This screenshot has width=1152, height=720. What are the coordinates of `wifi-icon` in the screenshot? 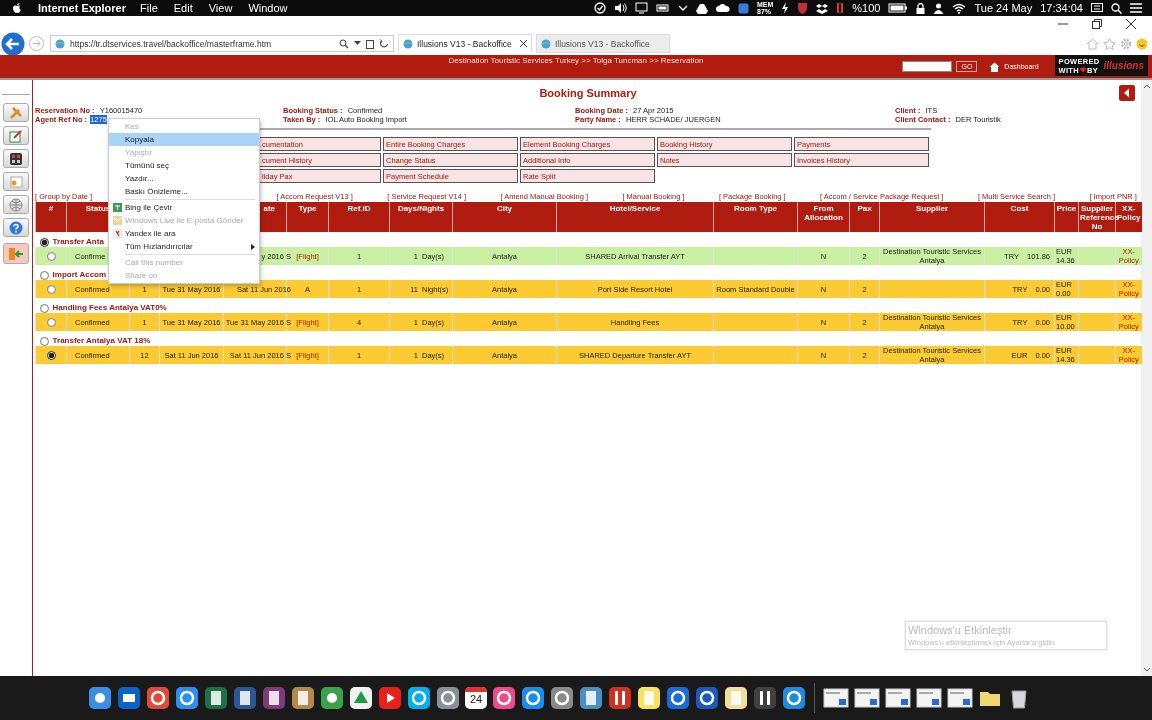 It's located at (959, 8).